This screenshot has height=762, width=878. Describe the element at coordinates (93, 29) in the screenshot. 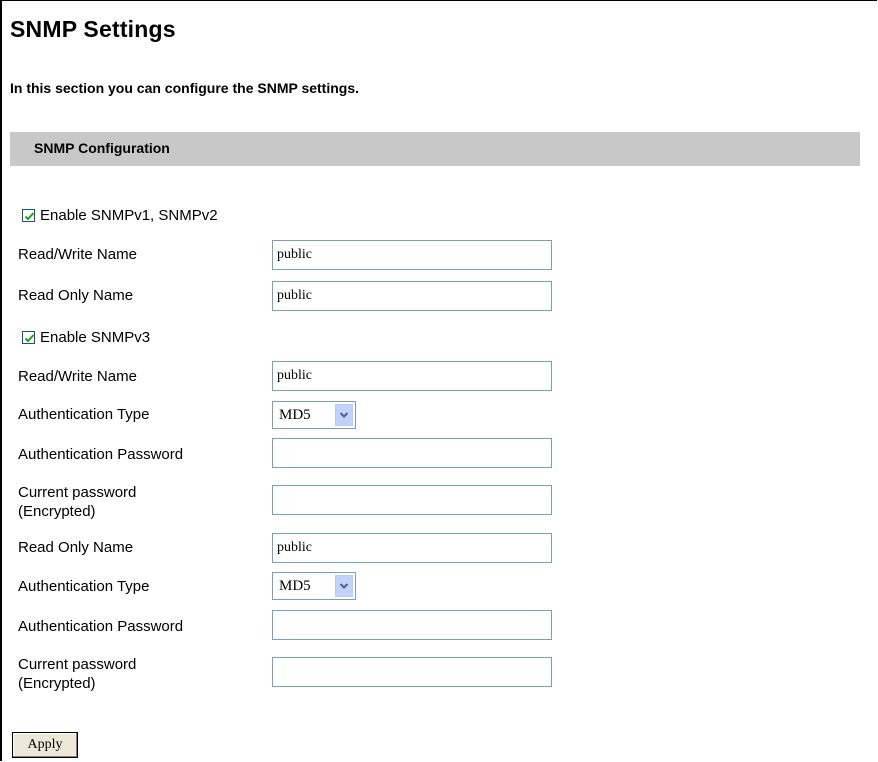

I see `page-title: SNMP Settings` at that location.